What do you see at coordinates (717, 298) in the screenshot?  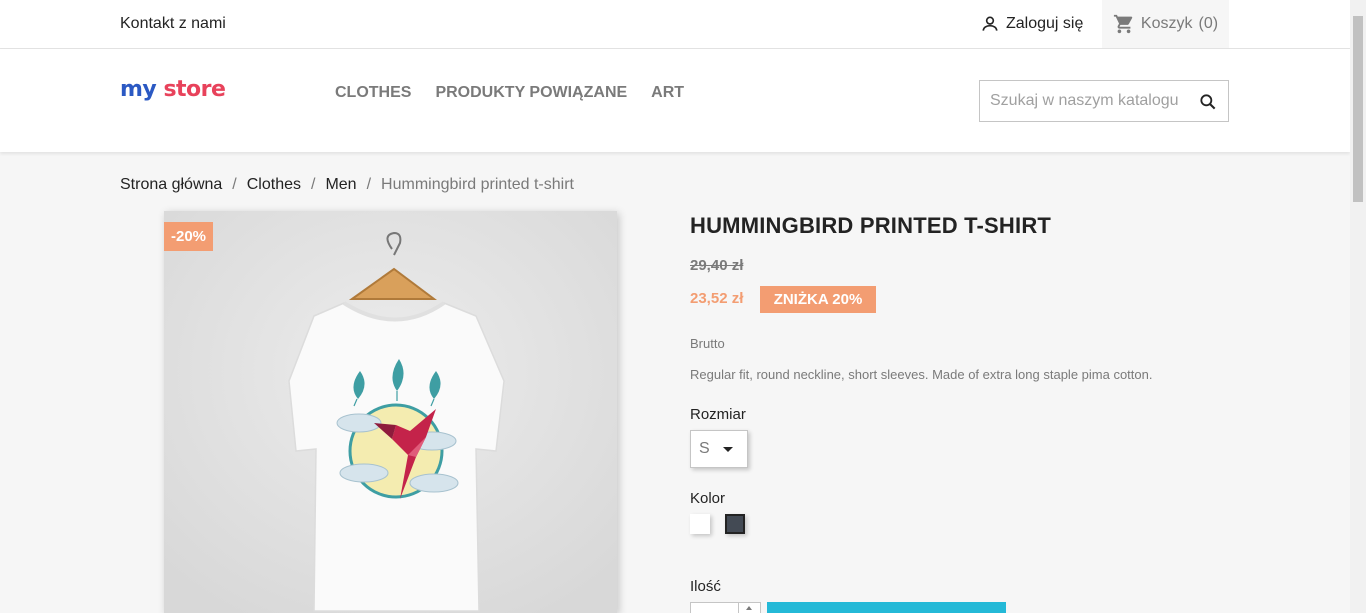 I see `current-price: 23,52 zł` at bounding box center [717, 298].